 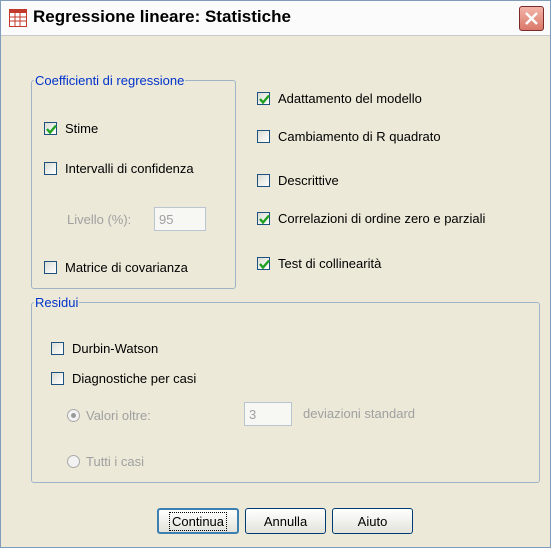 I want to click on collinearita-label: Test di collinearità, so click(x=330, y=263).